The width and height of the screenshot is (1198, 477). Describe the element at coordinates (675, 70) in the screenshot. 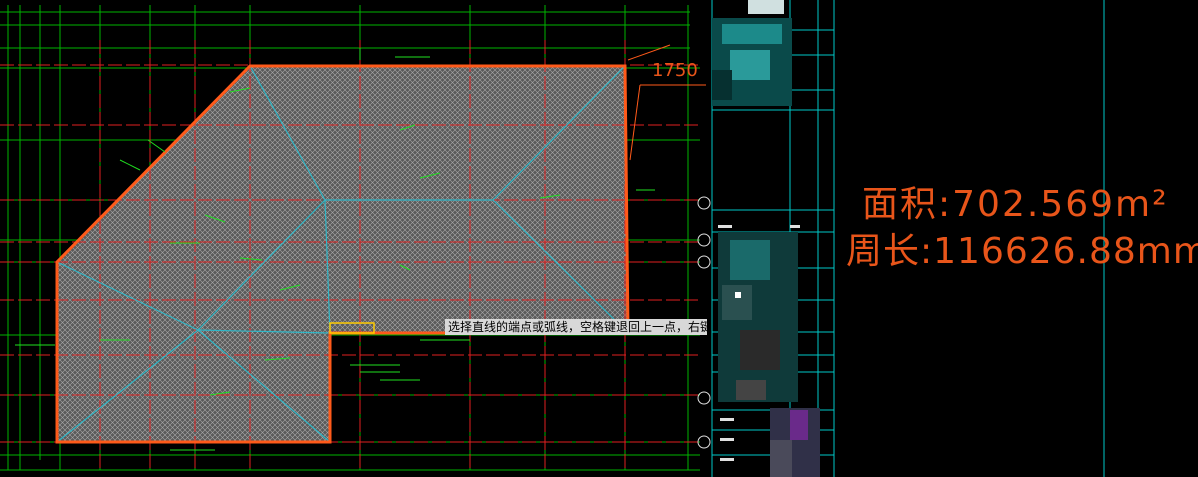

I see `dimension-hint: 1750` at that location.